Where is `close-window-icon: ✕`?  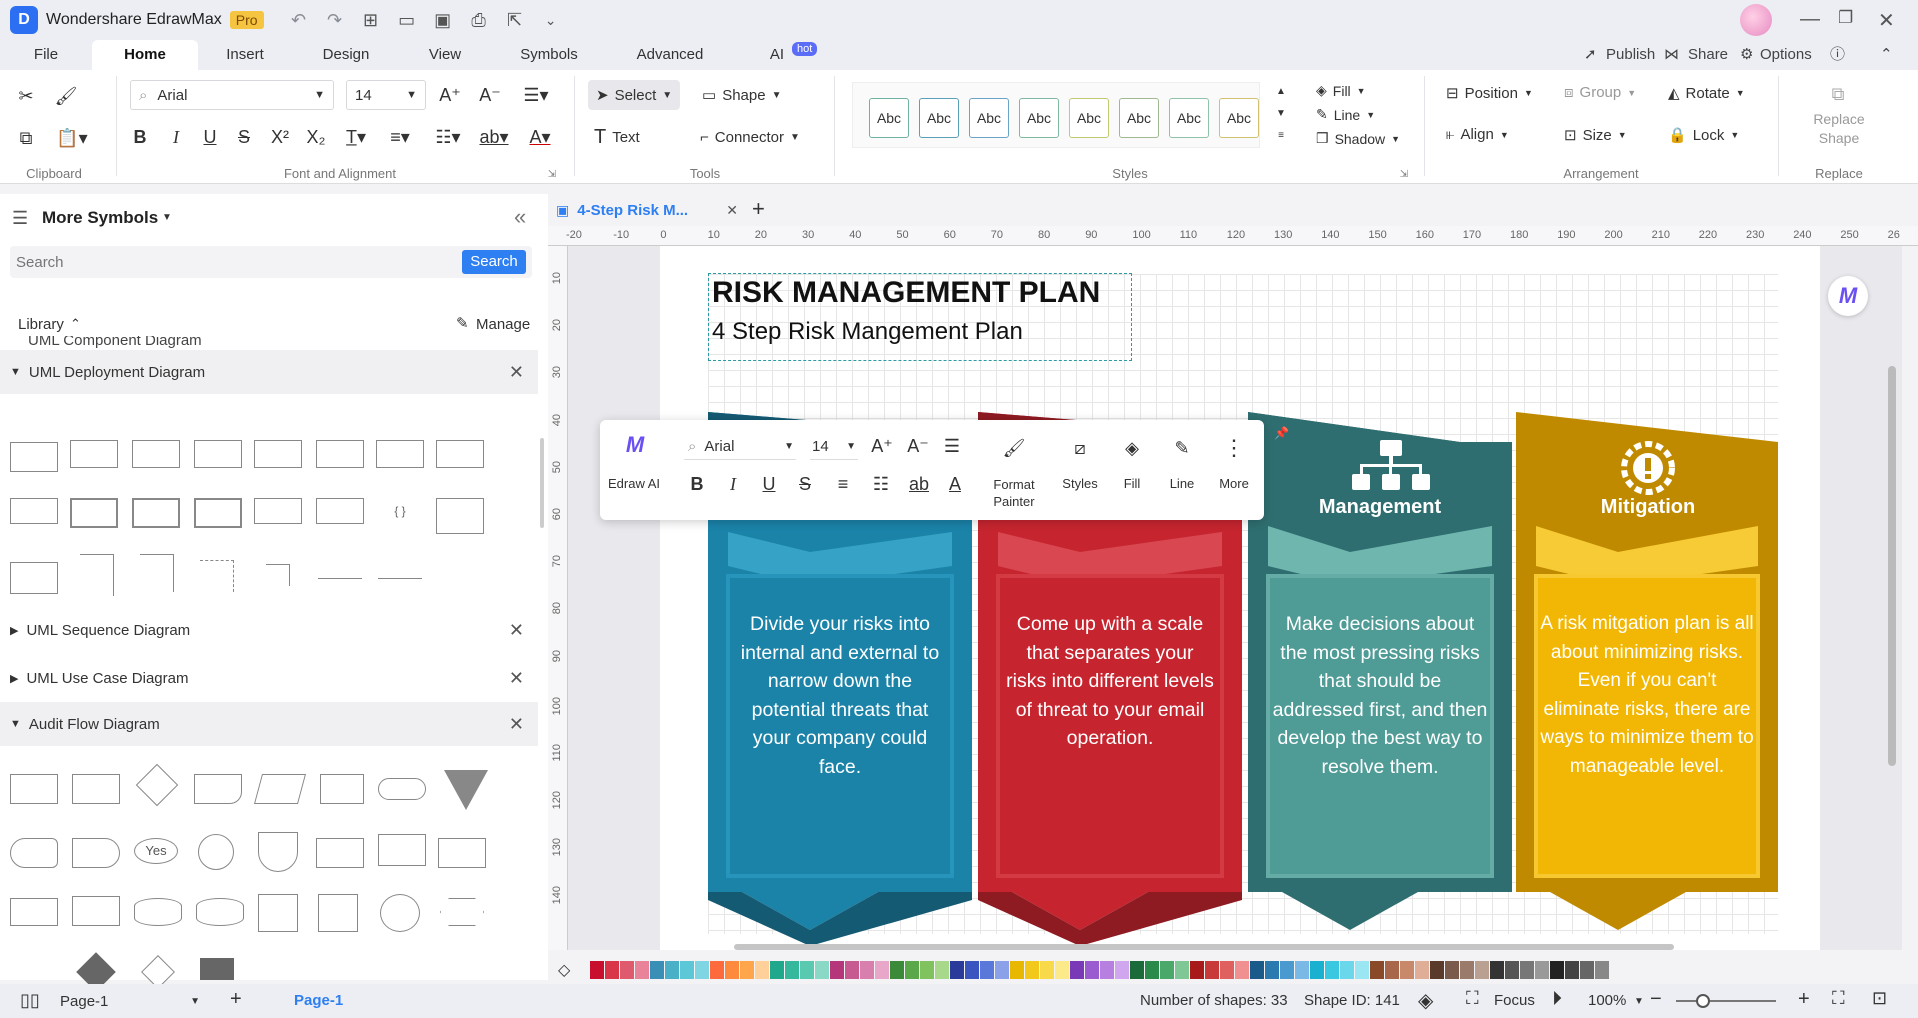 close-window-icon: ✕ is located at coordinates (1886, 20).